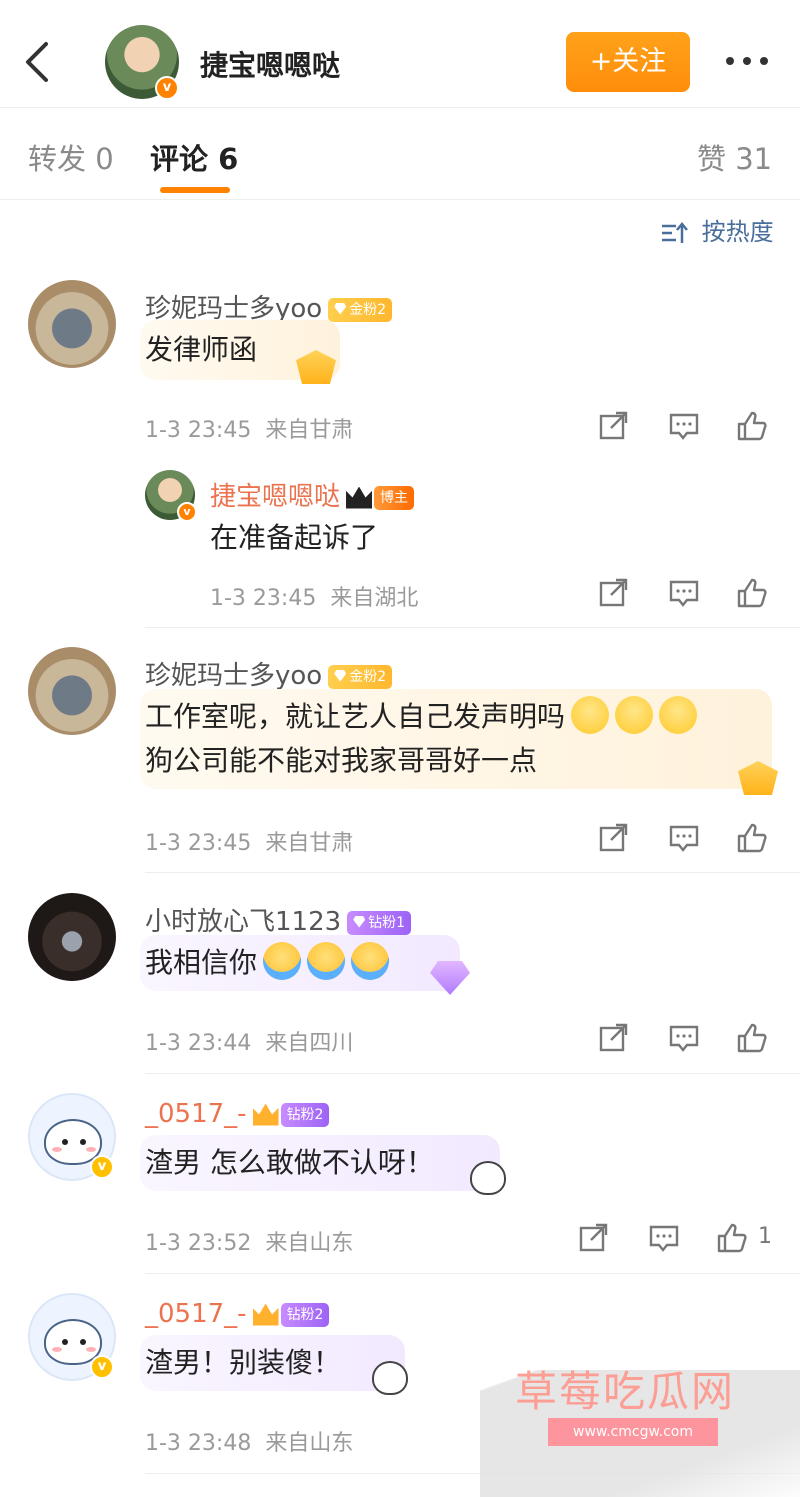 The width and height of the screenshot is (800, 1497). Describe the element at coordinates (394, 497) in the screenshot. I see `blogger-badge: 博主` at that location.